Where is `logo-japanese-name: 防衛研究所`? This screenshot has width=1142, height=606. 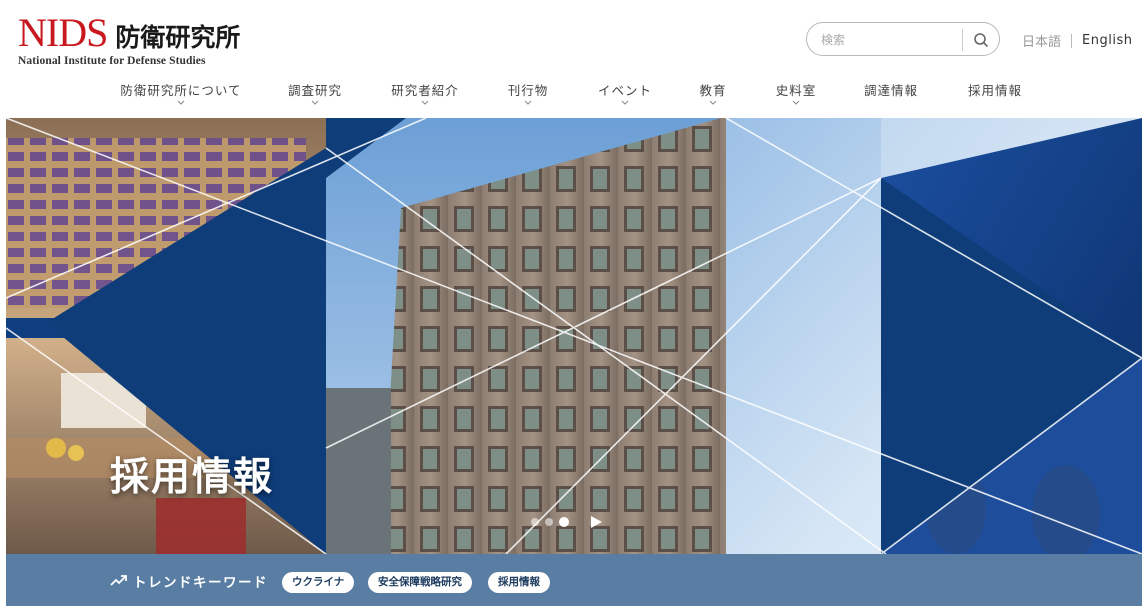 logo-japanese-name: 防衛研究所 is located at coordinates (178, 37).